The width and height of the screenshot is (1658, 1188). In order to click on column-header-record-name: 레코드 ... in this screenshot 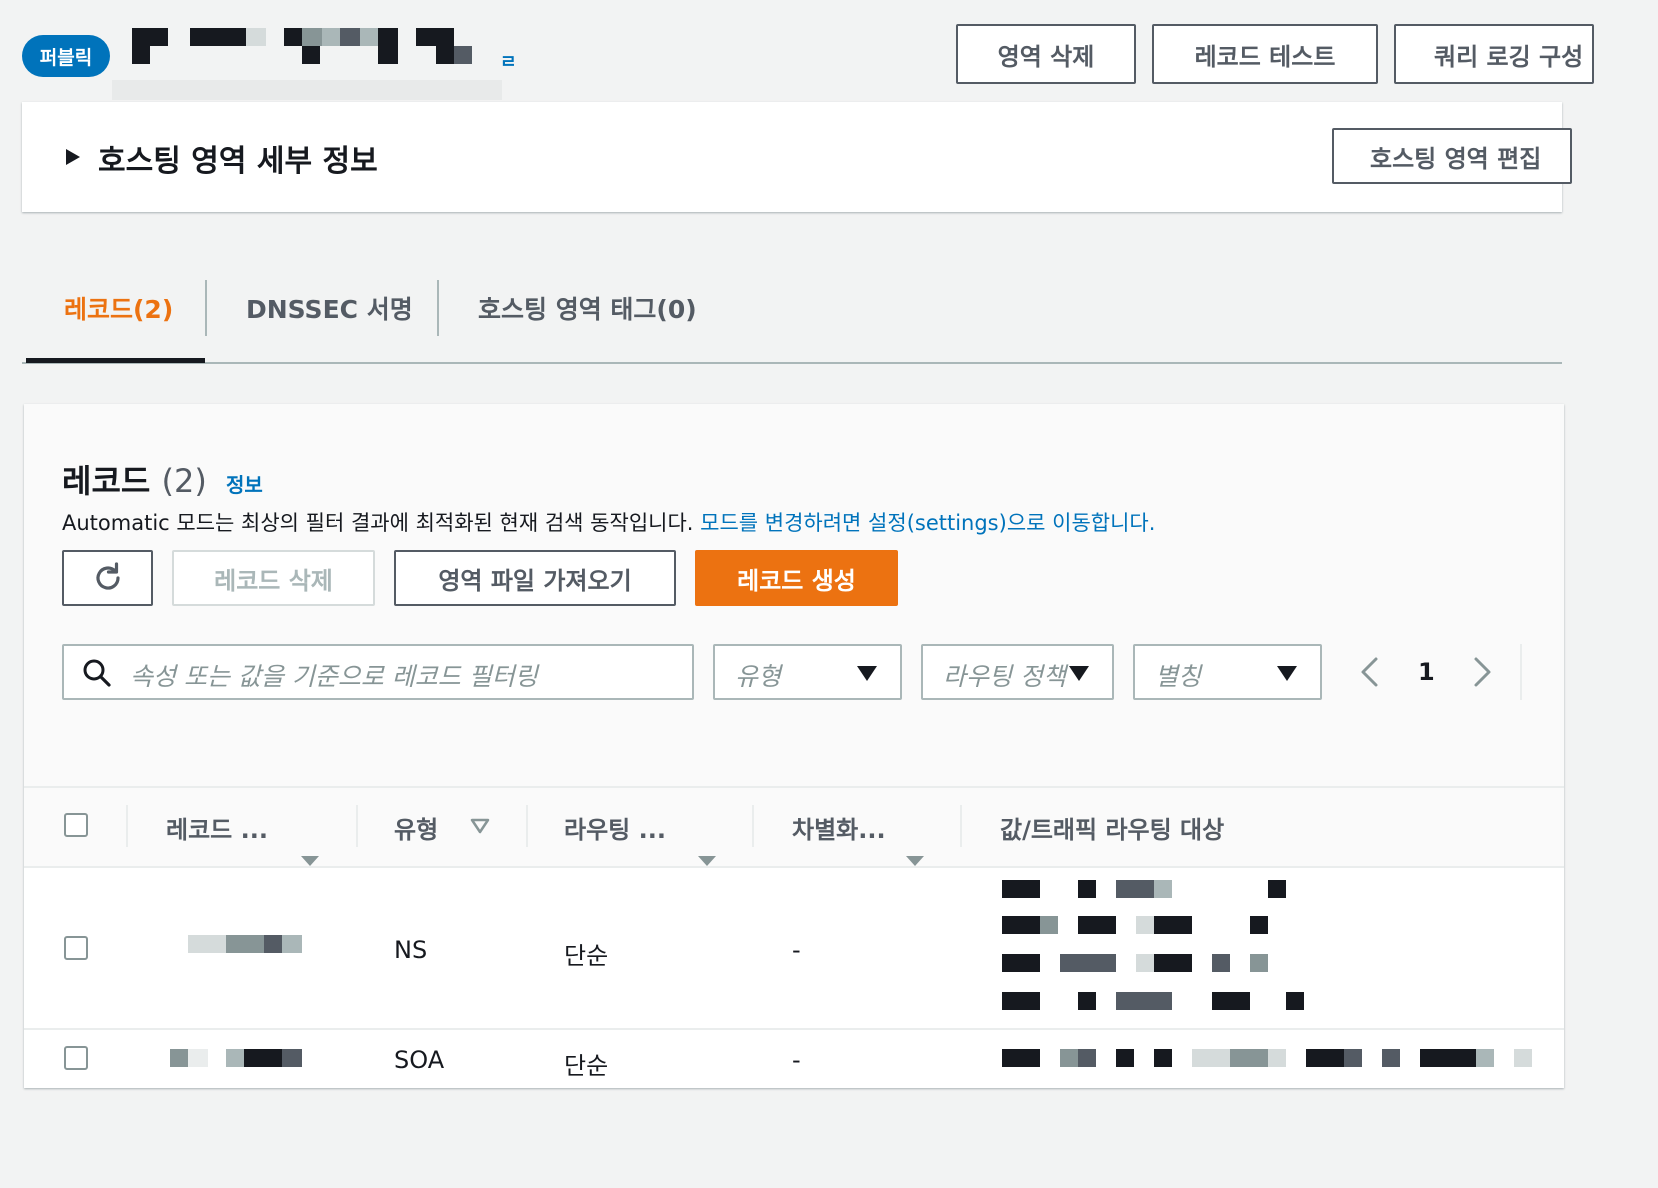, I will do `click(217, 827)`.